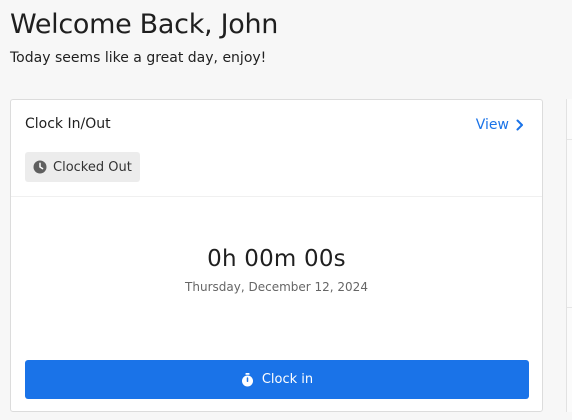  Describe the element at coordinates (138, 58) in the screenshot. I see `welcome-subtitle: Today seems like a great day, enjoy!` at that location.